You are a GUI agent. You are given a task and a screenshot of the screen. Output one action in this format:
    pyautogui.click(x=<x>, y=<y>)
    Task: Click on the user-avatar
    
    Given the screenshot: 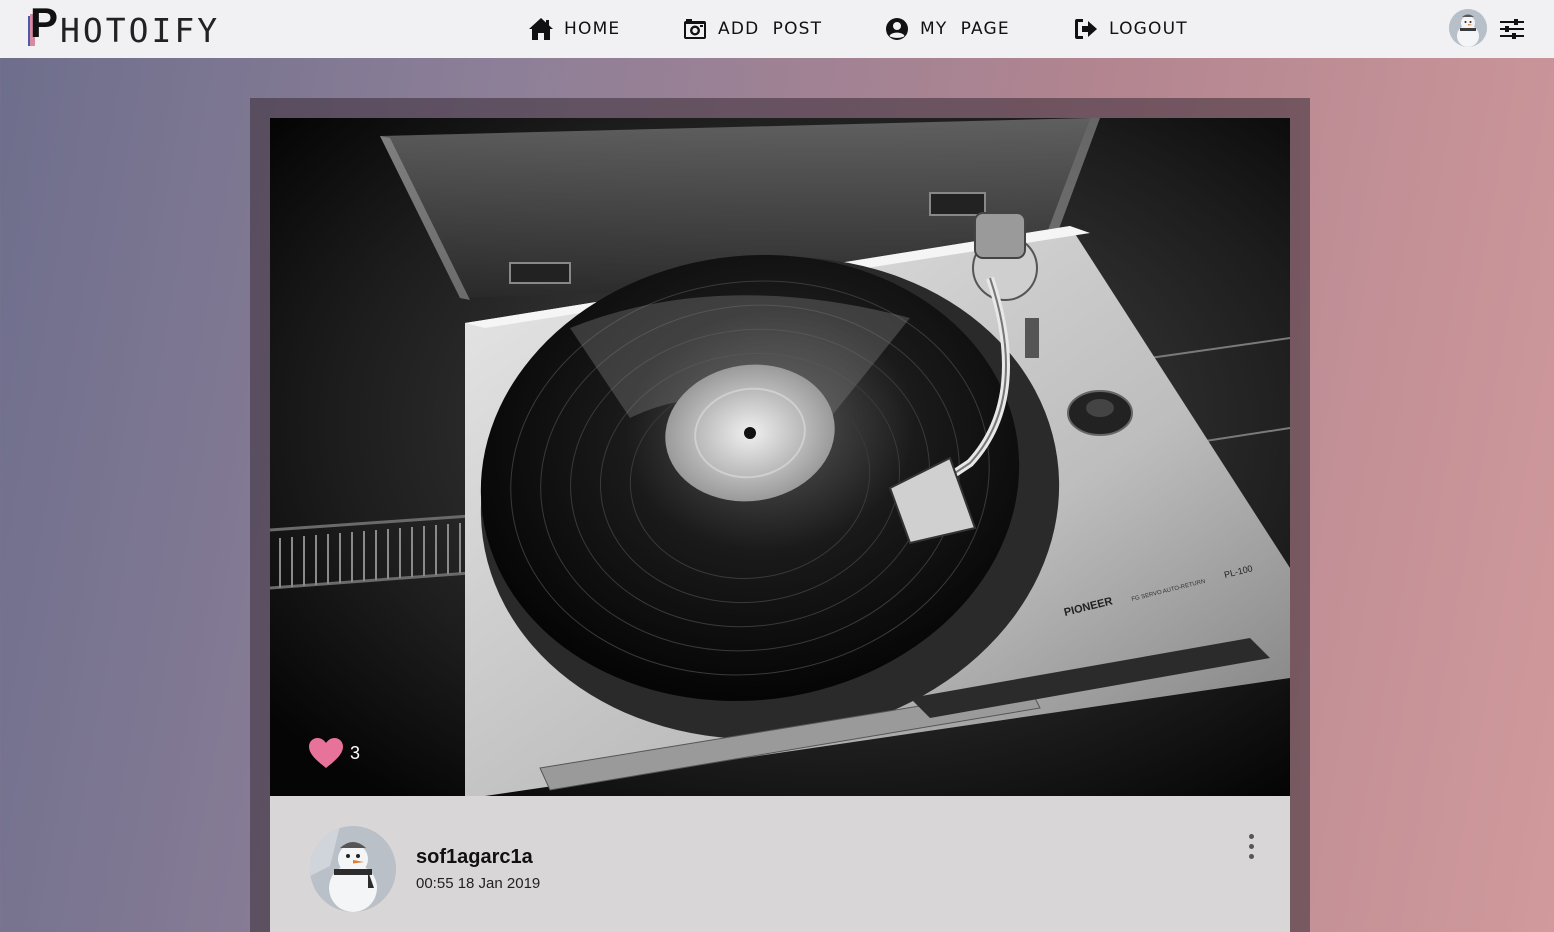 What is the action you would take?
    pyautogui.click(x=1468, y=28)
    